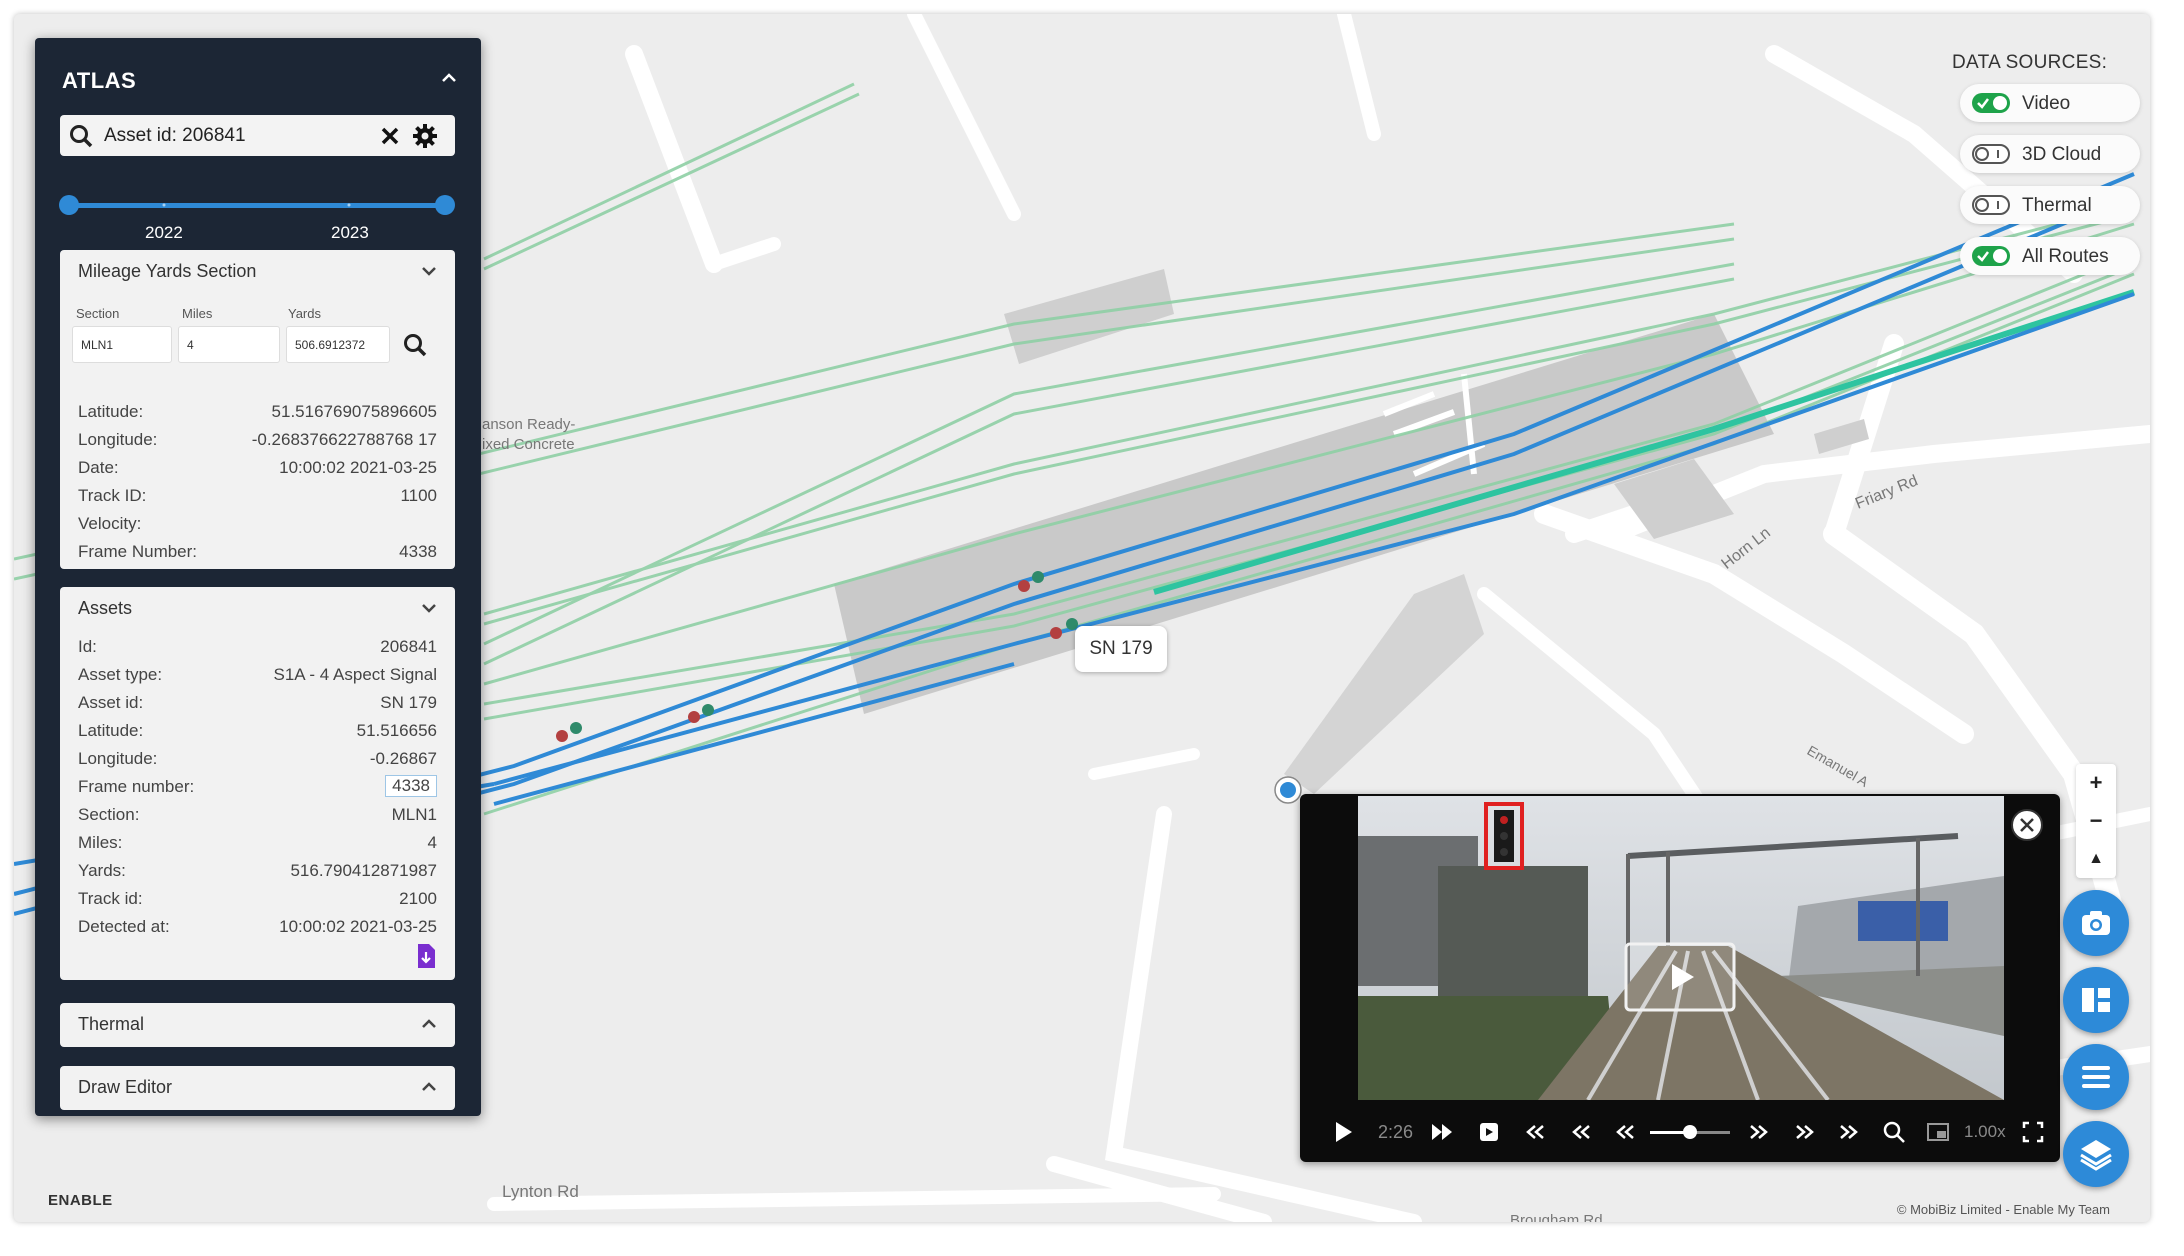 The width and height of the screenshot is (2184, 1256). I want to click on layers-icon, so click(2096, 1155).